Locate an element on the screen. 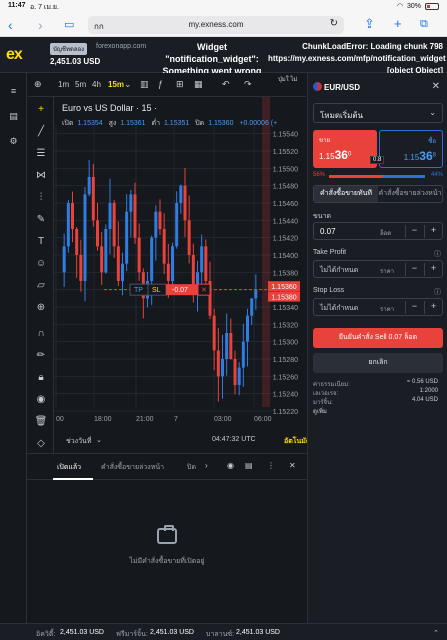  settings-icon: ⚙ is located at coordinates (13, 141).